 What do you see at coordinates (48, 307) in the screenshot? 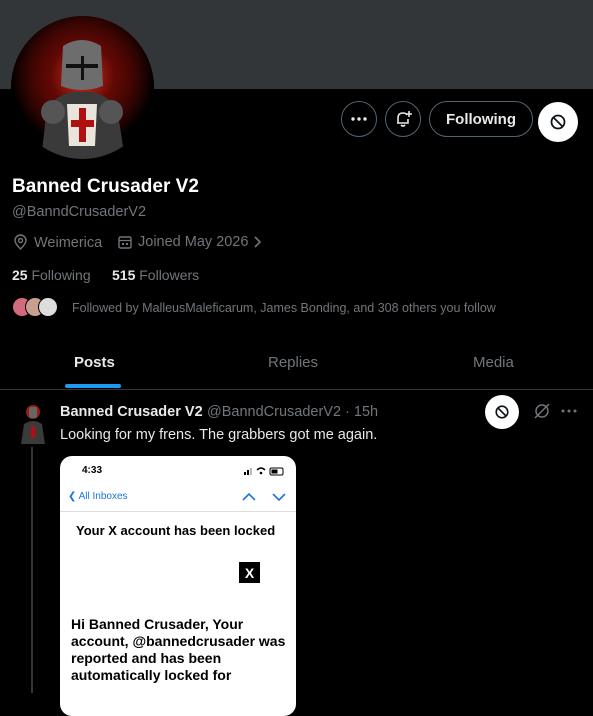
I see `follower-avatar` at bounding box center [48, 307].